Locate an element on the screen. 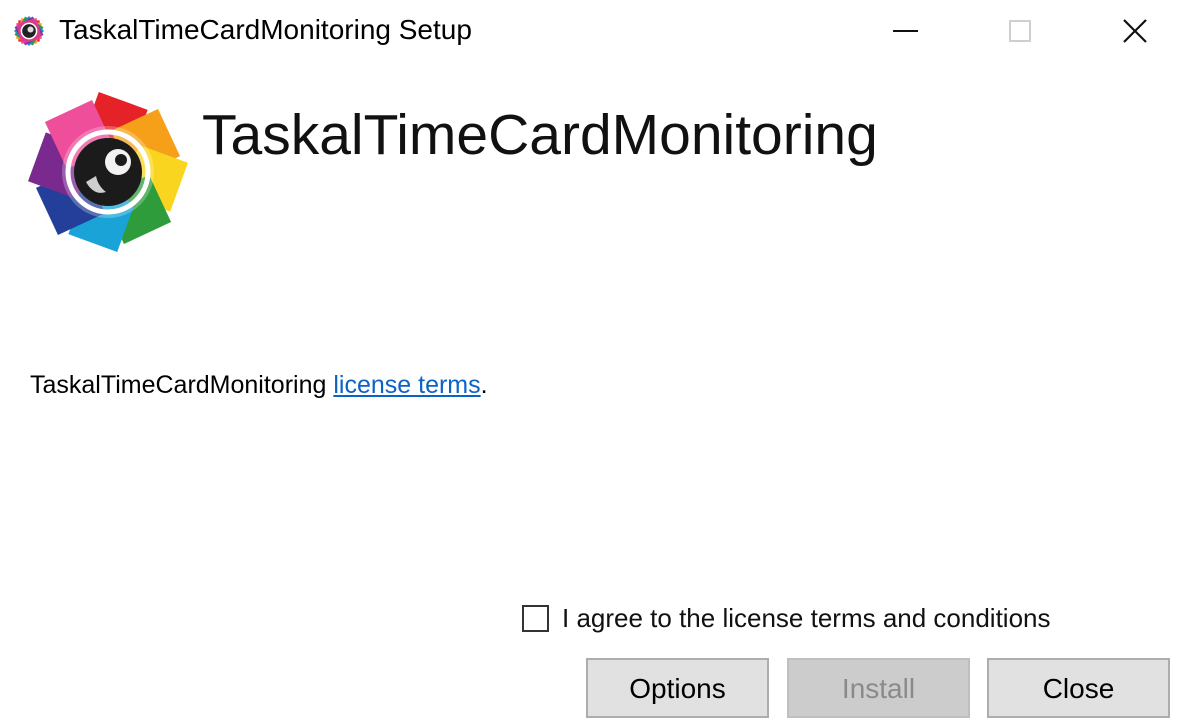  maximize-button is located at coordinates (1020, 31).